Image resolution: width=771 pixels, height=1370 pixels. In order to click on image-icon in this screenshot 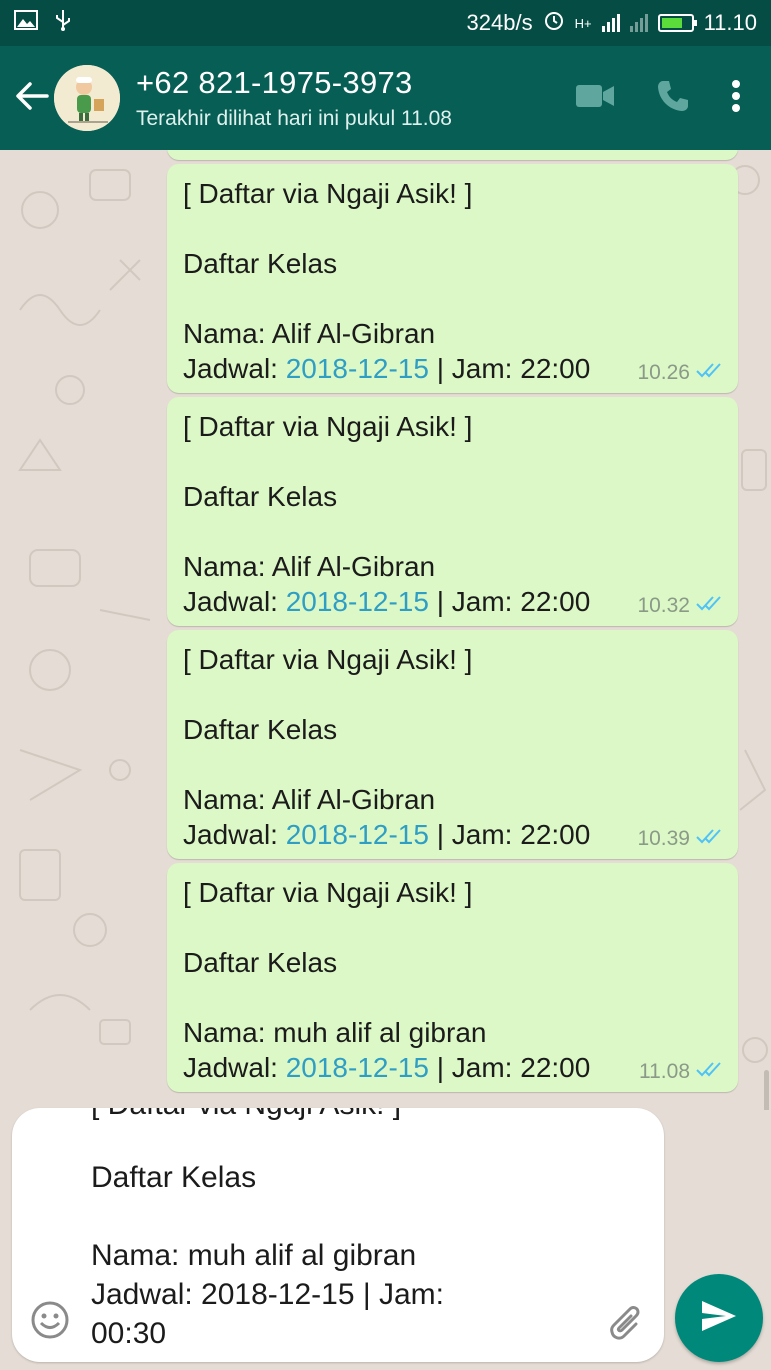, I will do `click(26, 23)`.